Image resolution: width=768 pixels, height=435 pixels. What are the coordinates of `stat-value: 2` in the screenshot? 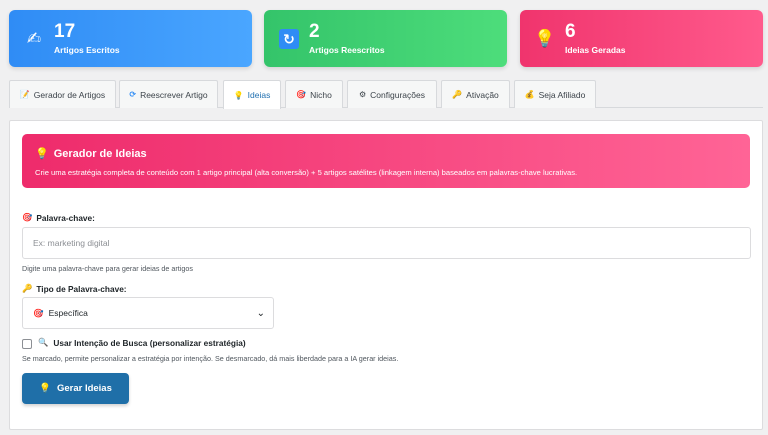 It's located at (314, 31).